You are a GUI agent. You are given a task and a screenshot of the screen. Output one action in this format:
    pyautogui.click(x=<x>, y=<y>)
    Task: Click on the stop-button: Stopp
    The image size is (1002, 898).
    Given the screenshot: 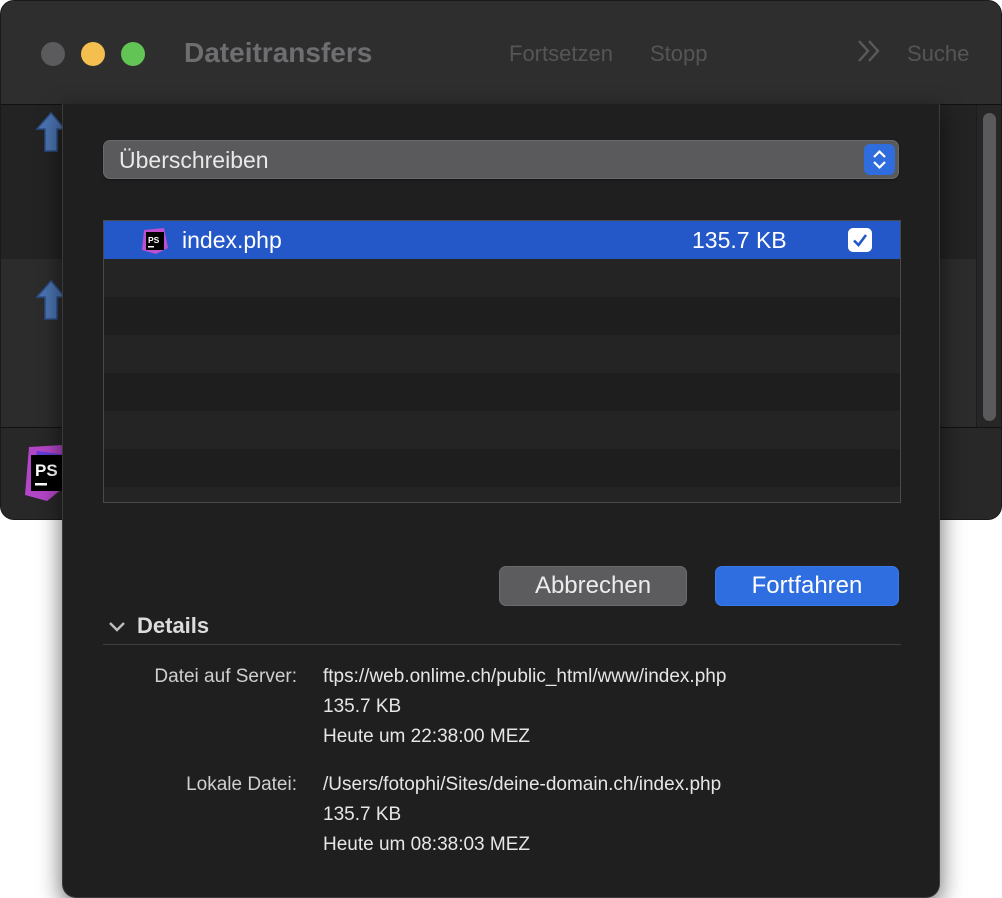 What is the action you would take?
    pyautogui.click(x=679, y=54)
    